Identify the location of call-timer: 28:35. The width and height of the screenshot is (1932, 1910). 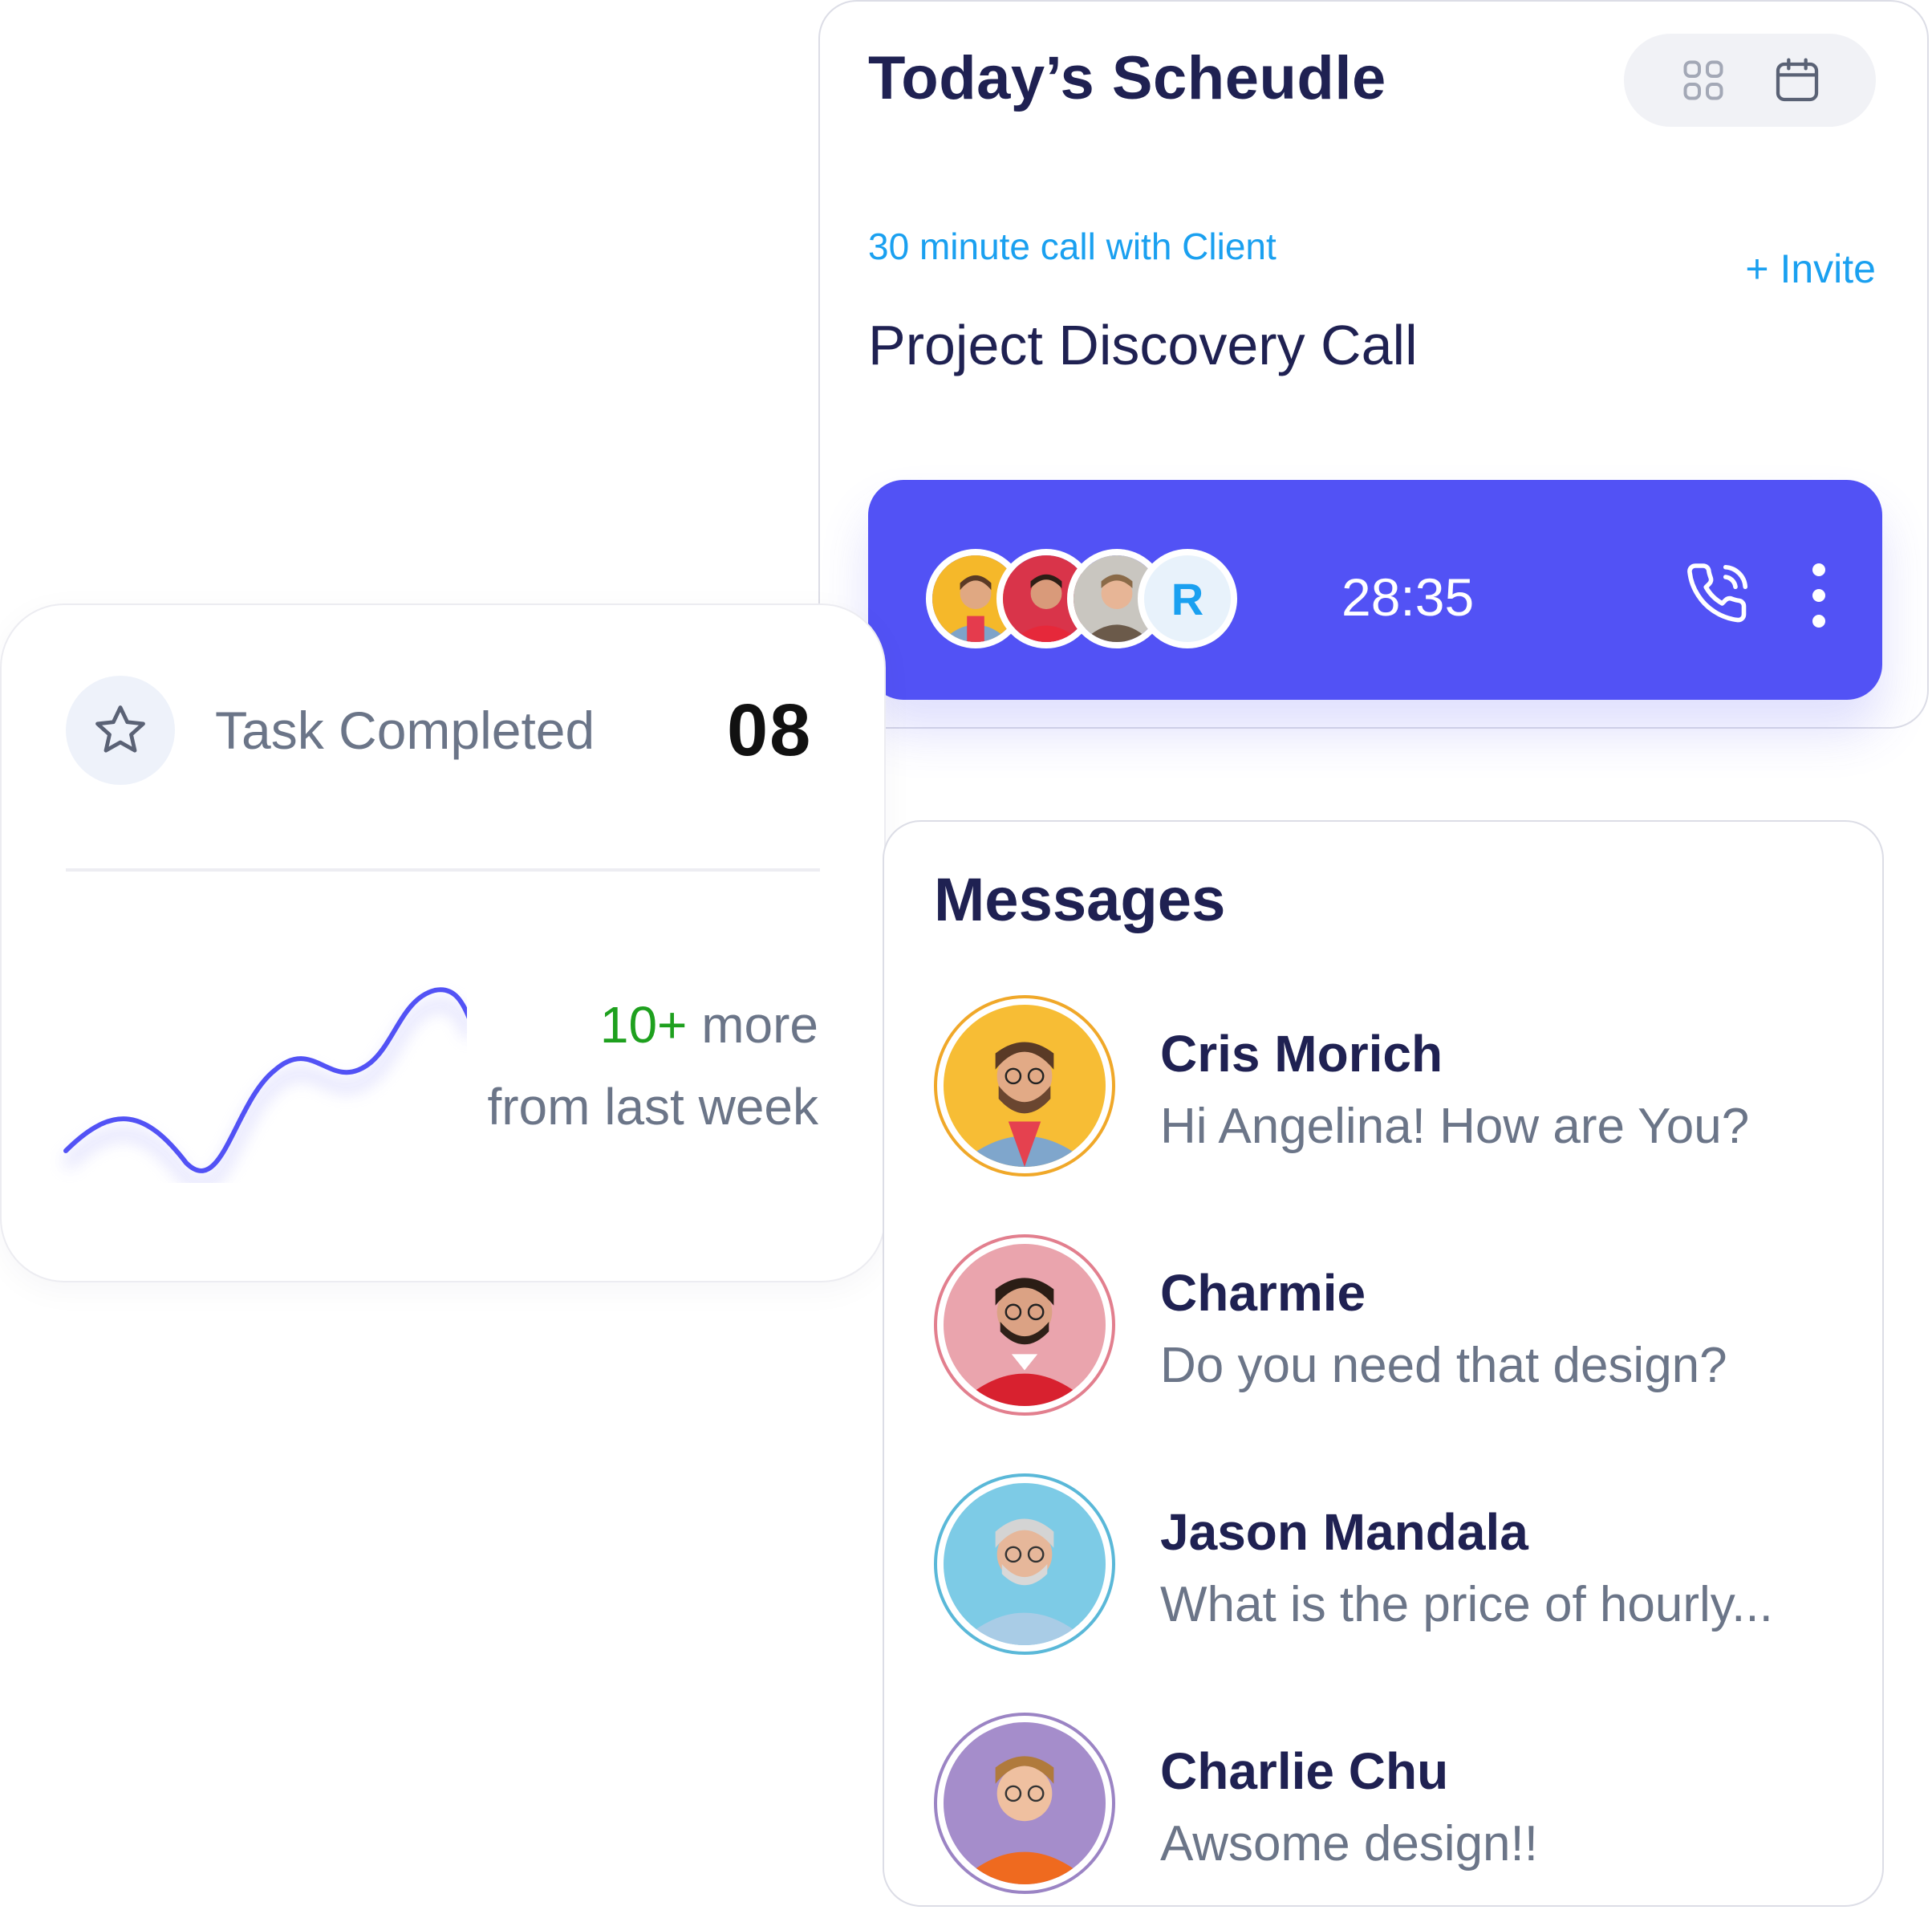
(1408, 597).